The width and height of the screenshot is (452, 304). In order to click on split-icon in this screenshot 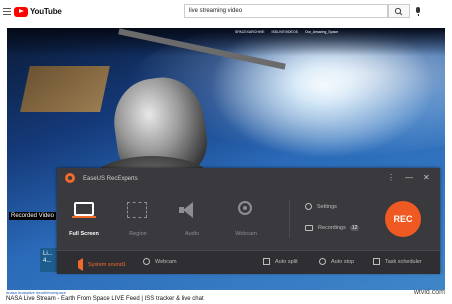, I will do `click(266, 261)`.